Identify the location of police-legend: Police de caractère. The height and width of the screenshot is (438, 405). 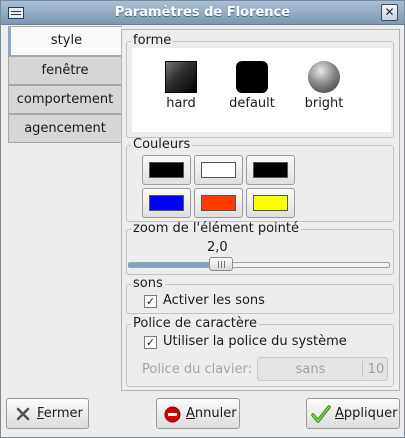
(195, 323).